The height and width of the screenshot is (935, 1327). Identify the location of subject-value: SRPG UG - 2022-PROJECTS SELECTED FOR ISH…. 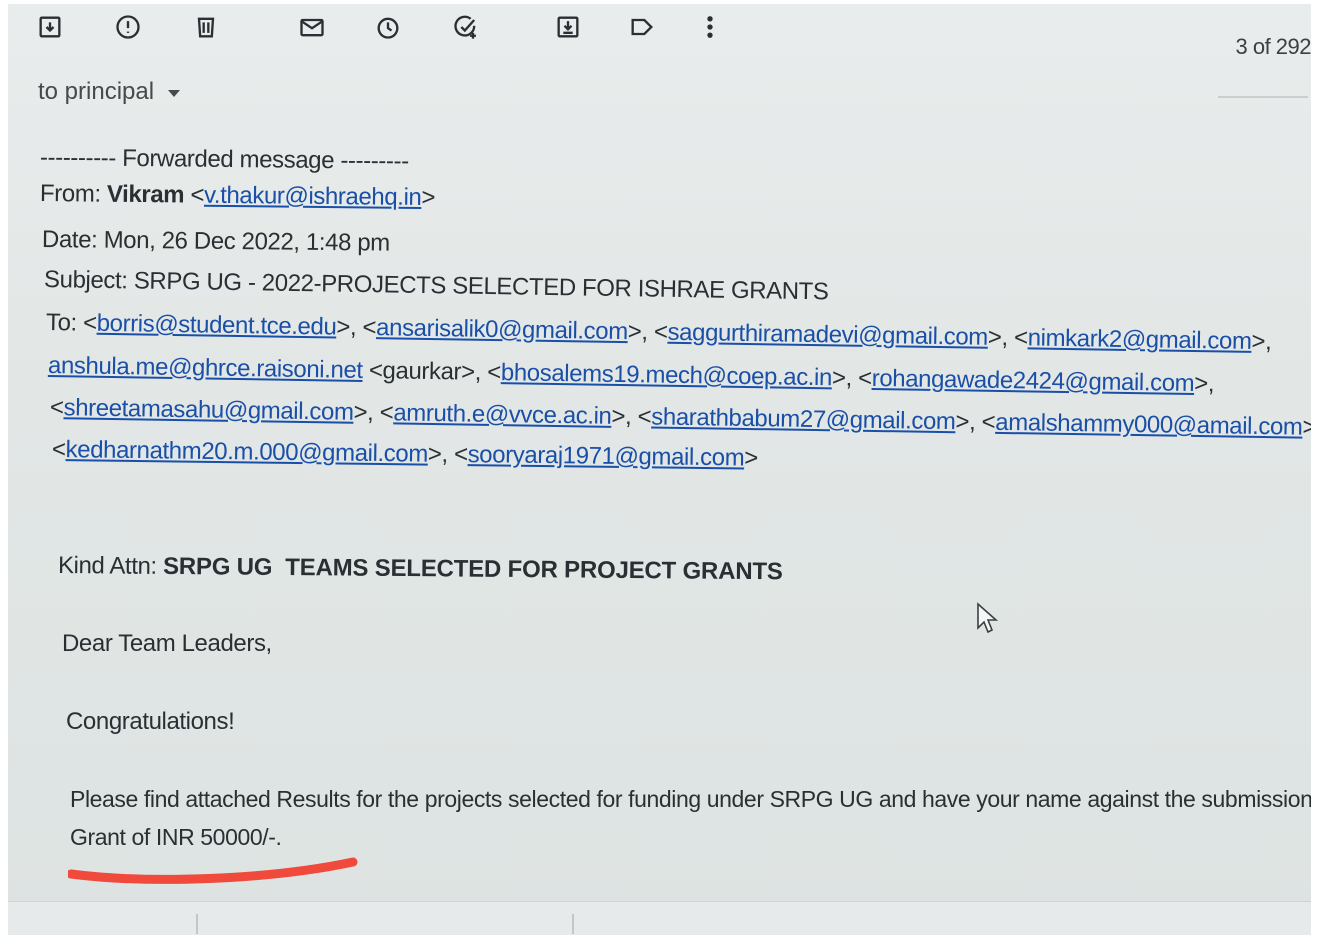
(481, 286).